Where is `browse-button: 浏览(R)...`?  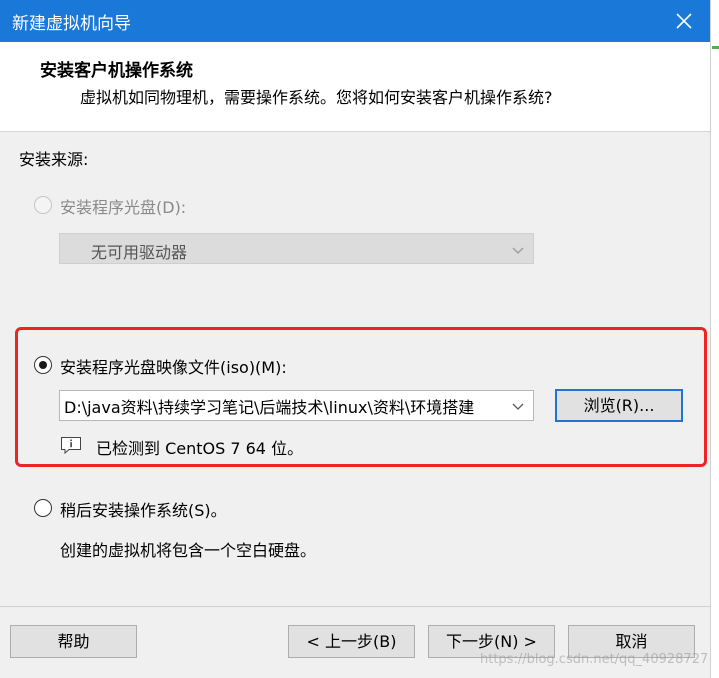 browse-button: 浏览(R)... is located at coordinates (619, 405).